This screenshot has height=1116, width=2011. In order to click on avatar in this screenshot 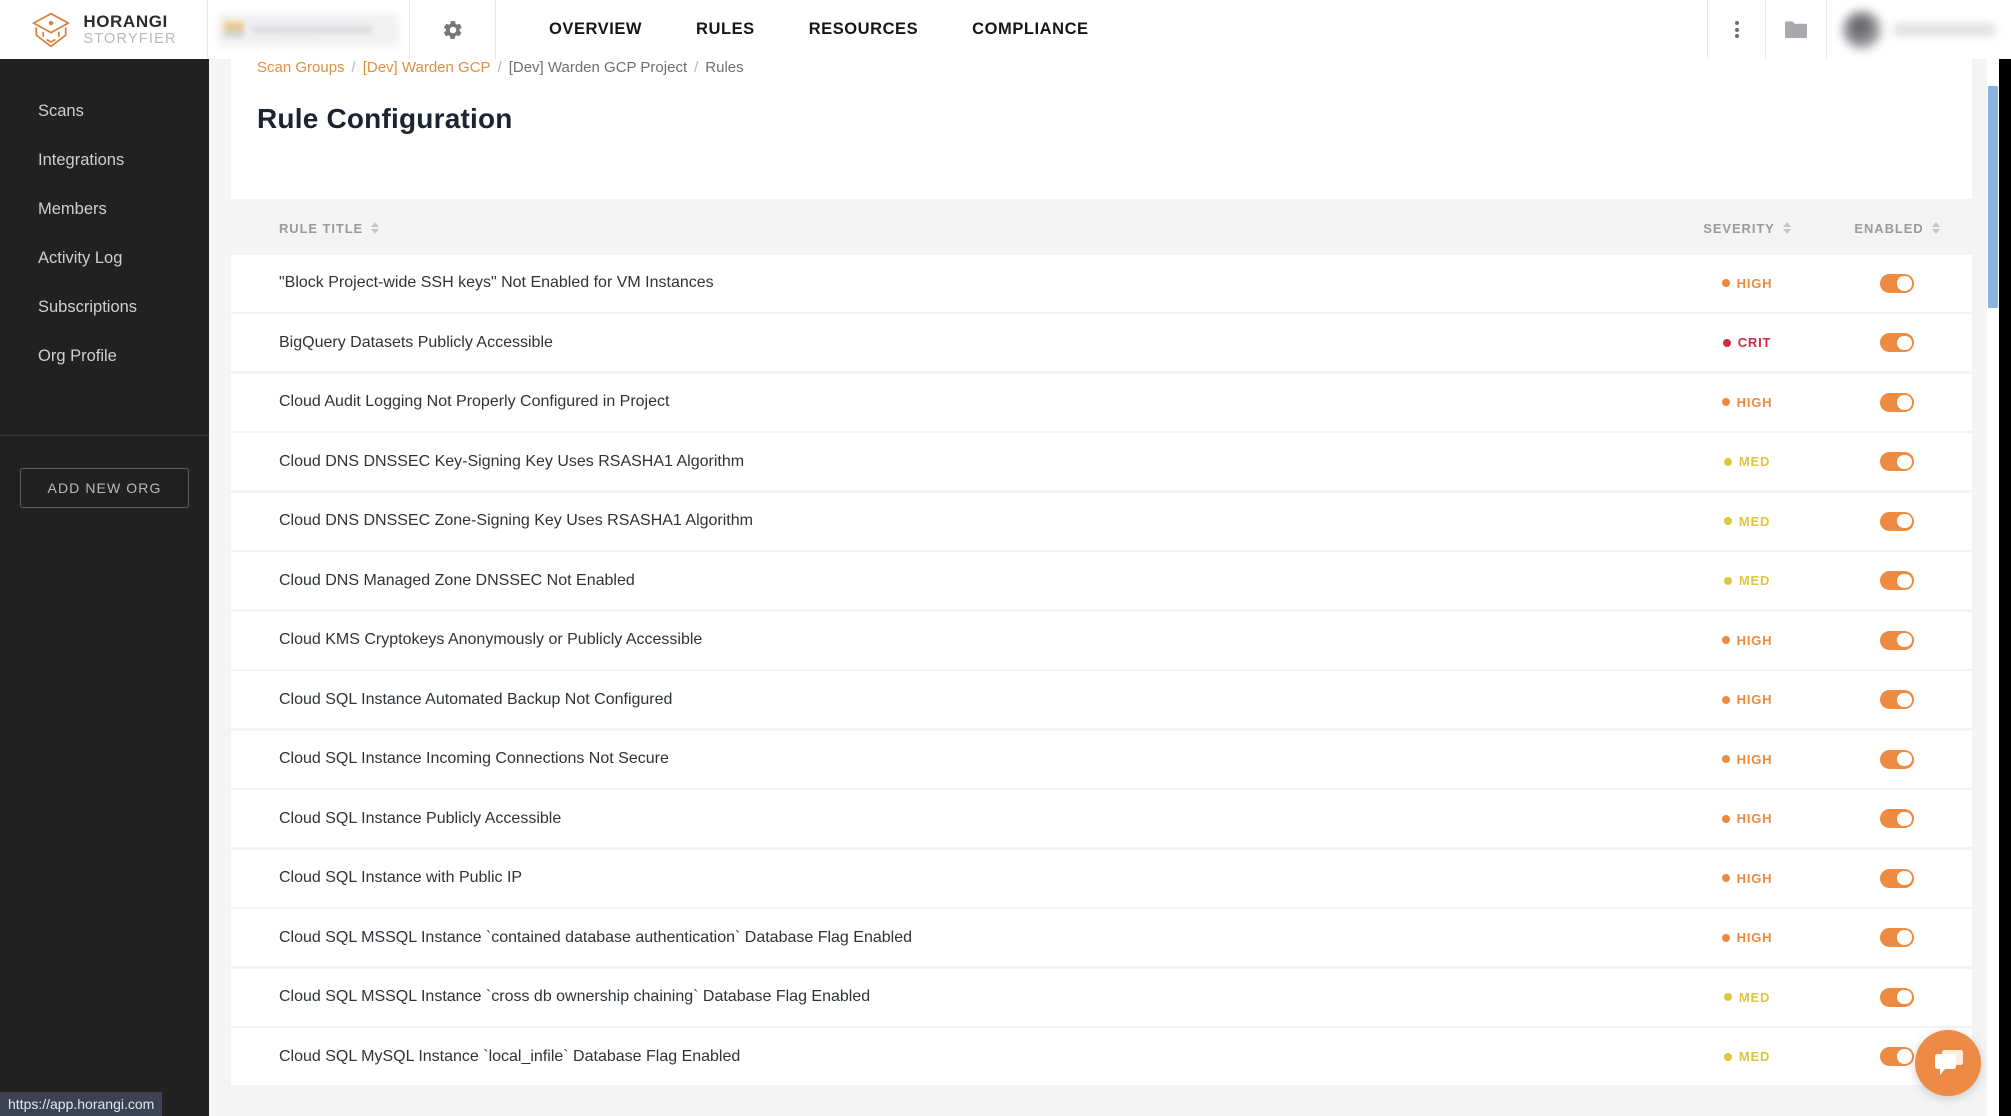, I will do `click(1862, 29)`.